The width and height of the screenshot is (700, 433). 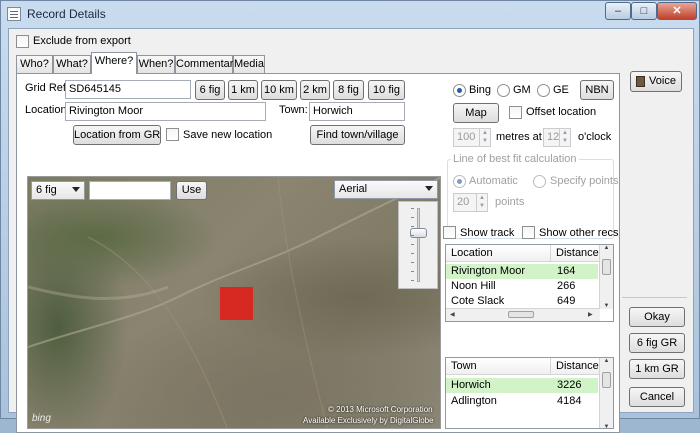 What do you see at coordinates (191, 190) in the screenshot?
I see `map-use-button: Use` at bounding box center [191, 190].